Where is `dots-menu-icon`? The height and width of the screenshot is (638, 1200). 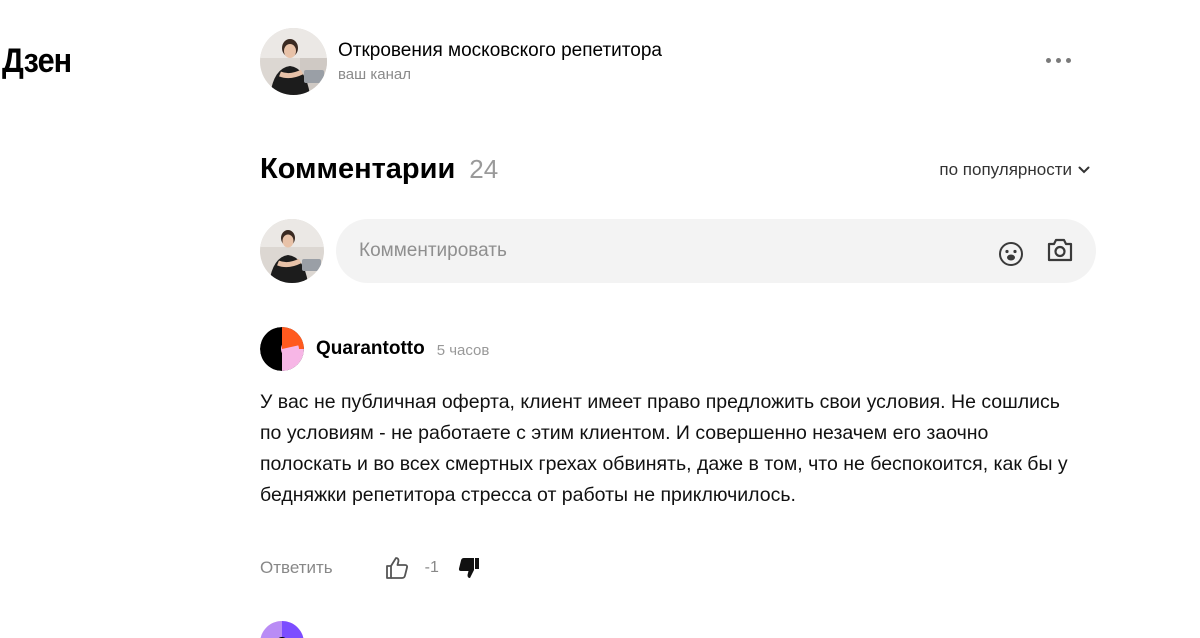
dots-menu-icon is located at coordinates (1048, 60).